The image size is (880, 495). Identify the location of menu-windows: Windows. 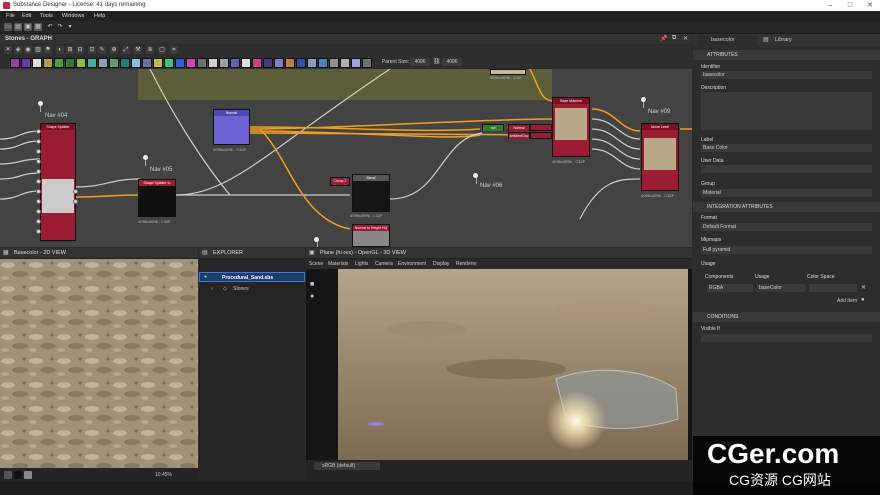
(73, 16).